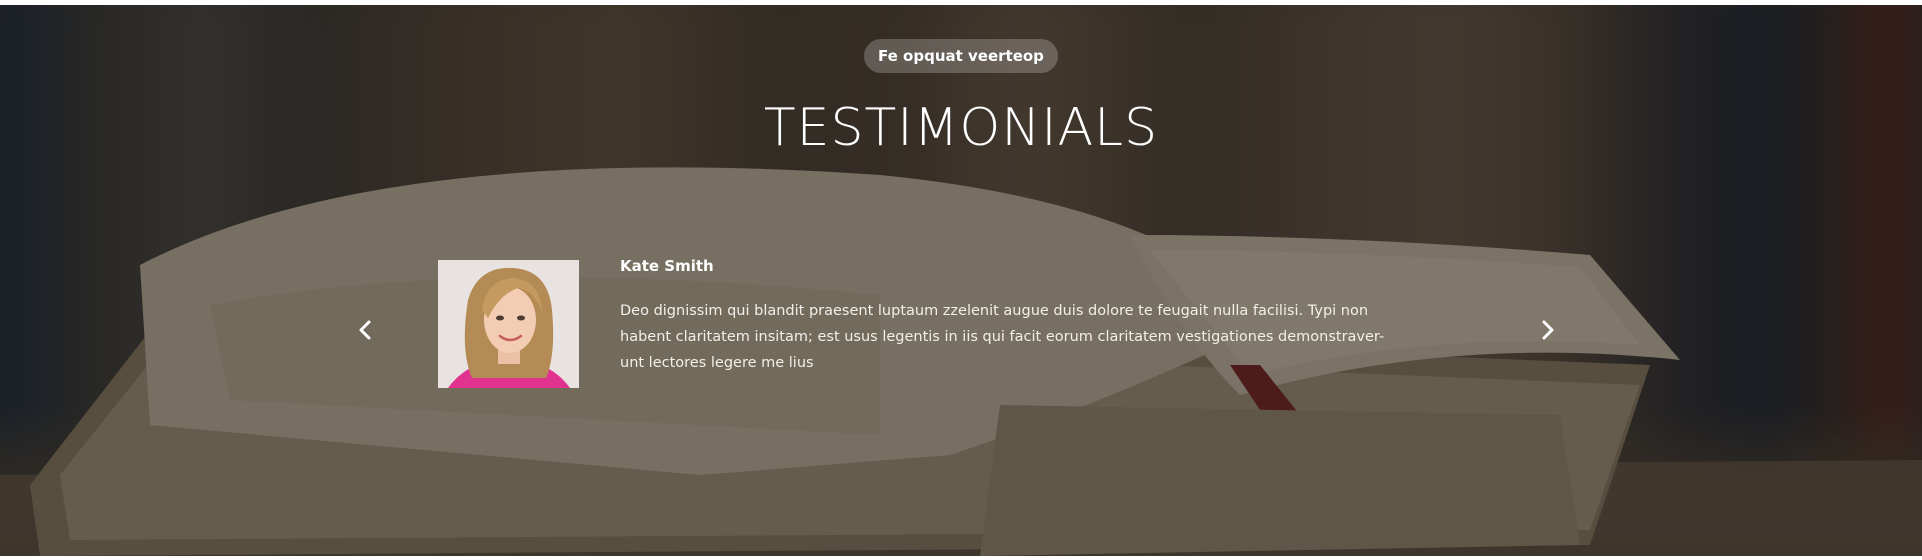 The width and height of the screenshot is (1922, 560). I want to click on carousel-prev-button, so click(366, 330).